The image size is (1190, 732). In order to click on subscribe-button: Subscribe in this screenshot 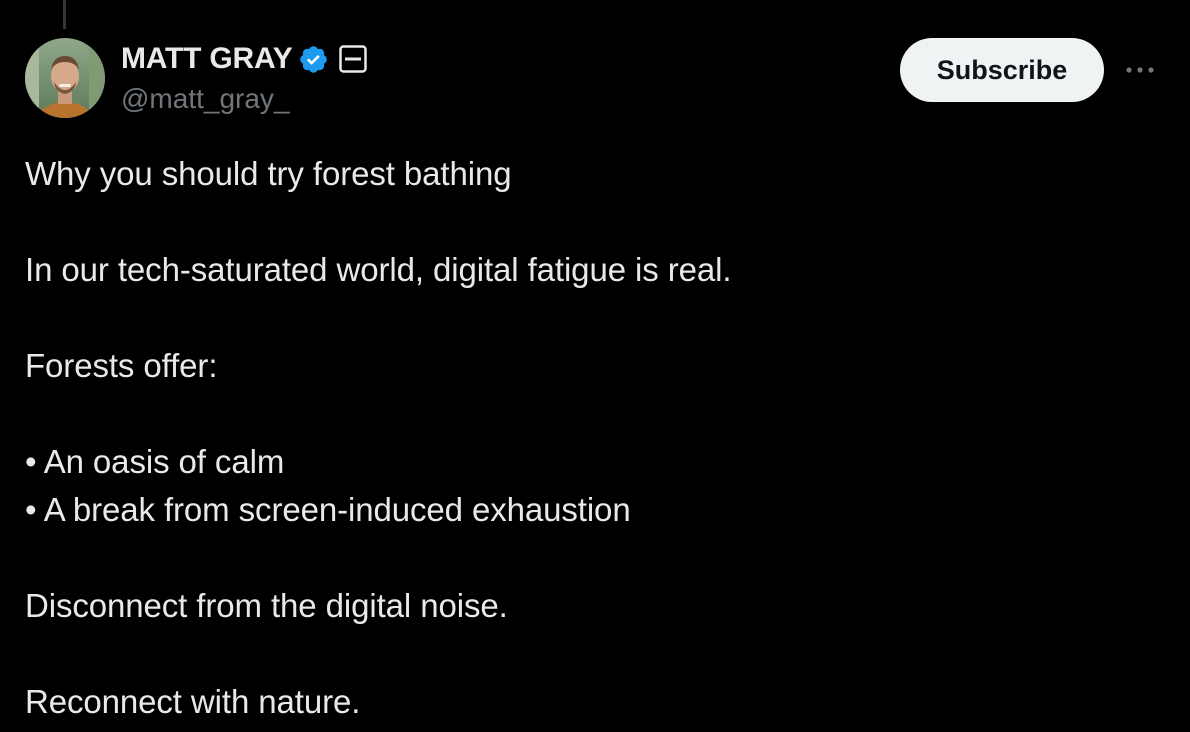, I will do `click(1002, 70)`.